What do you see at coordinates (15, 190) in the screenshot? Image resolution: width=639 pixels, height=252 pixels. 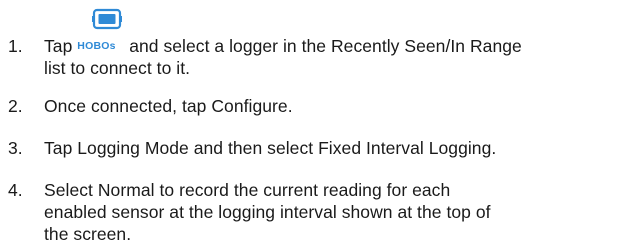 I see `step-number: 4.` at bounding box center [15, 190].